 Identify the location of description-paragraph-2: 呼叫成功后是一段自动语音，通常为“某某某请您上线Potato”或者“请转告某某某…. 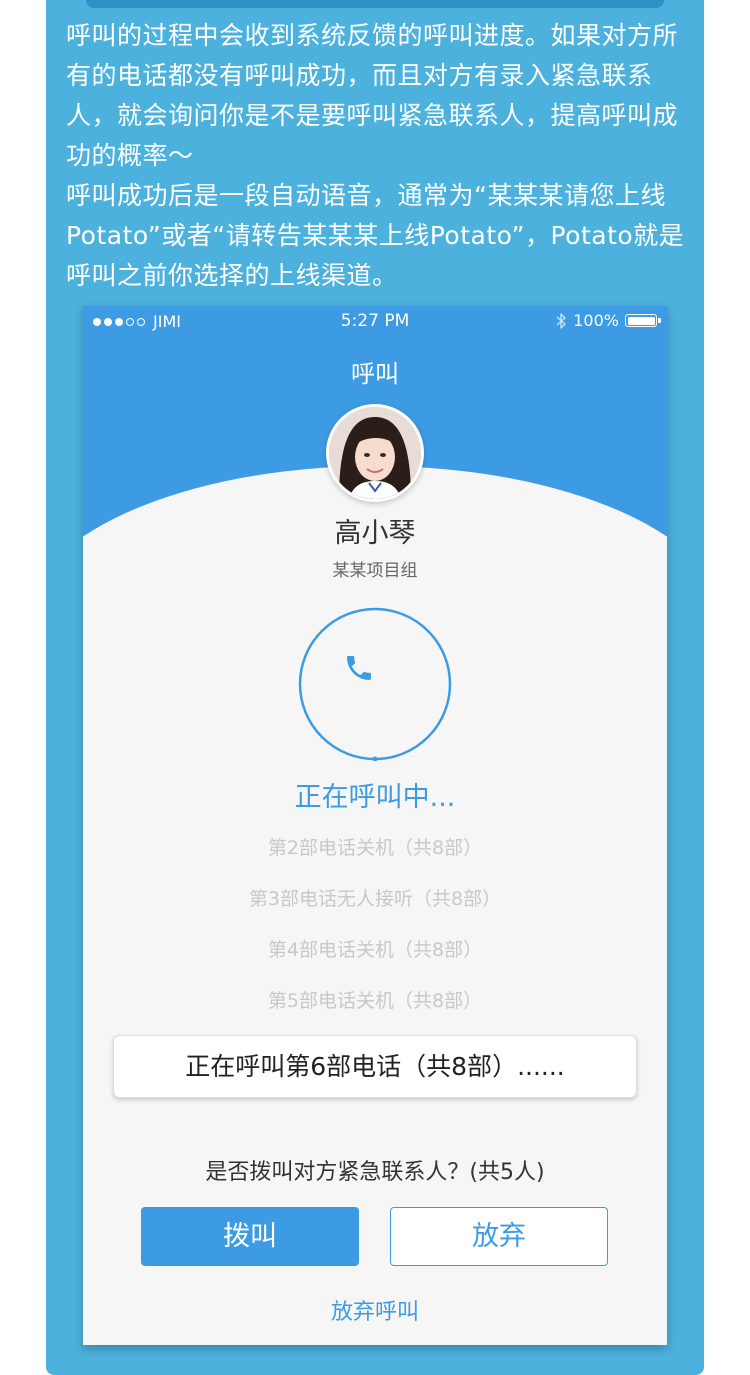
(375, 235).